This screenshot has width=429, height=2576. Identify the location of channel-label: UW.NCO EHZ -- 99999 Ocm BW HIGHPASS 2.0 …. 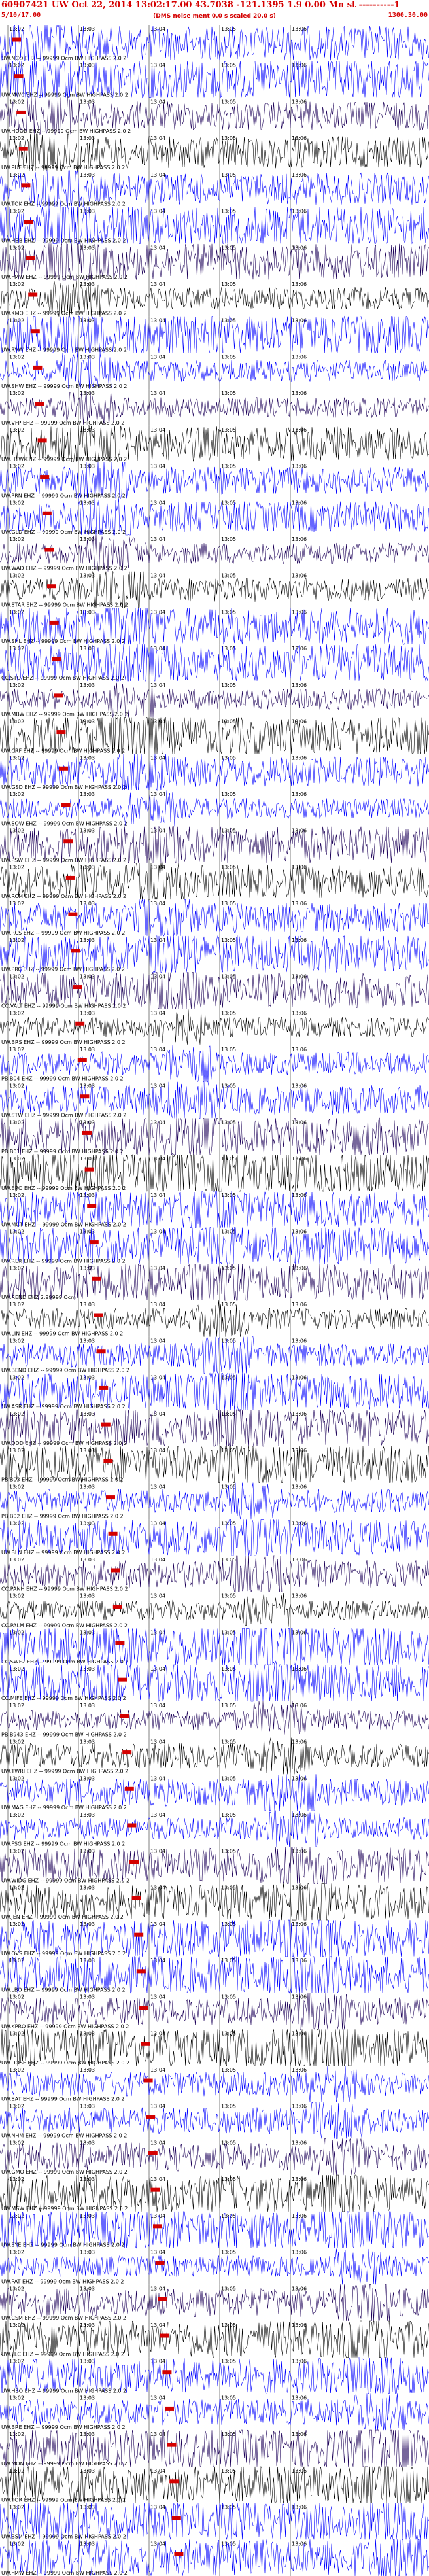
(63, 59).